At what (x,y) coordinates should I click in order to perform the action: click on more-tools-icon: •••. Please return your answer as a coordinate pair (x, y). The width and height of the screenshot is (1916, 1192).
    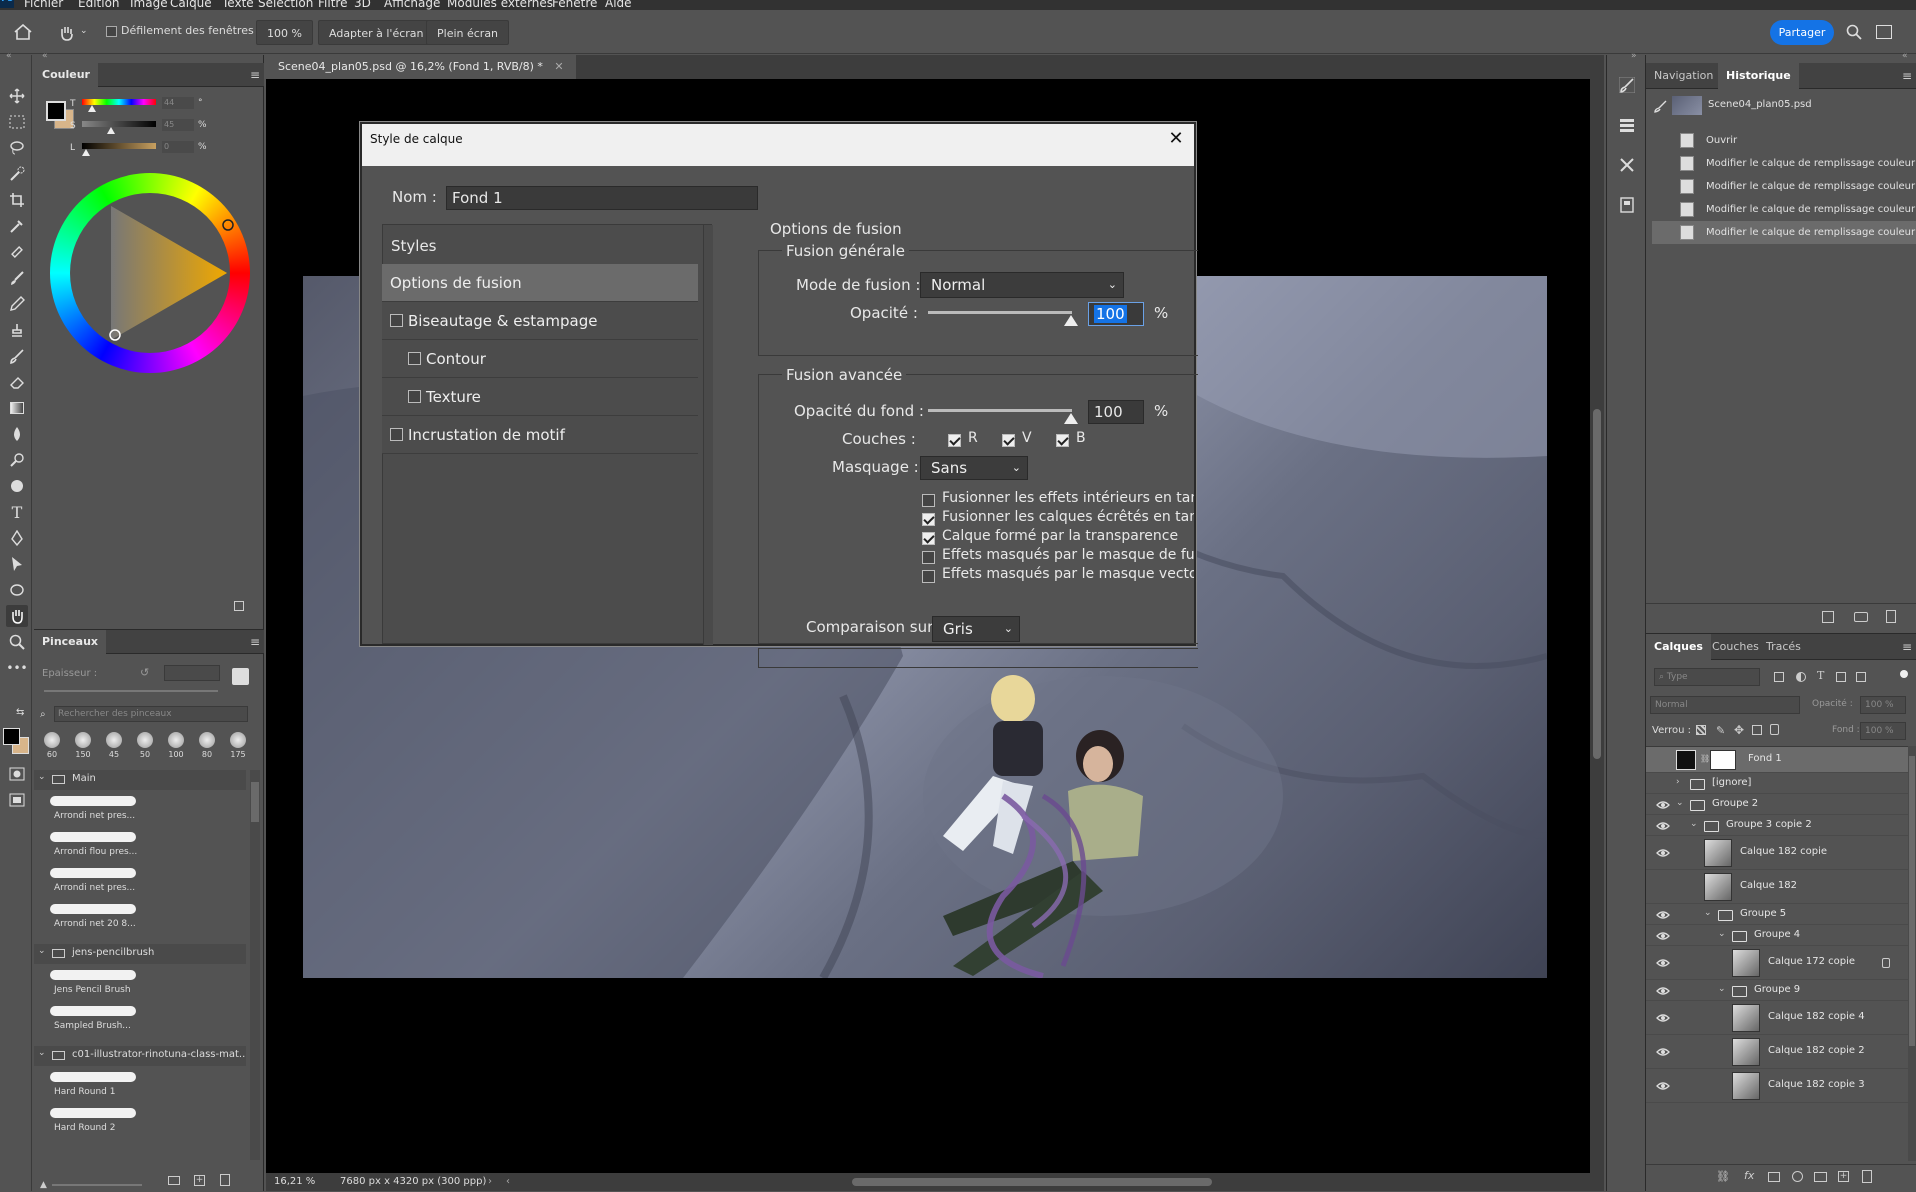
    Looking at the image, I should click on (17, 668).